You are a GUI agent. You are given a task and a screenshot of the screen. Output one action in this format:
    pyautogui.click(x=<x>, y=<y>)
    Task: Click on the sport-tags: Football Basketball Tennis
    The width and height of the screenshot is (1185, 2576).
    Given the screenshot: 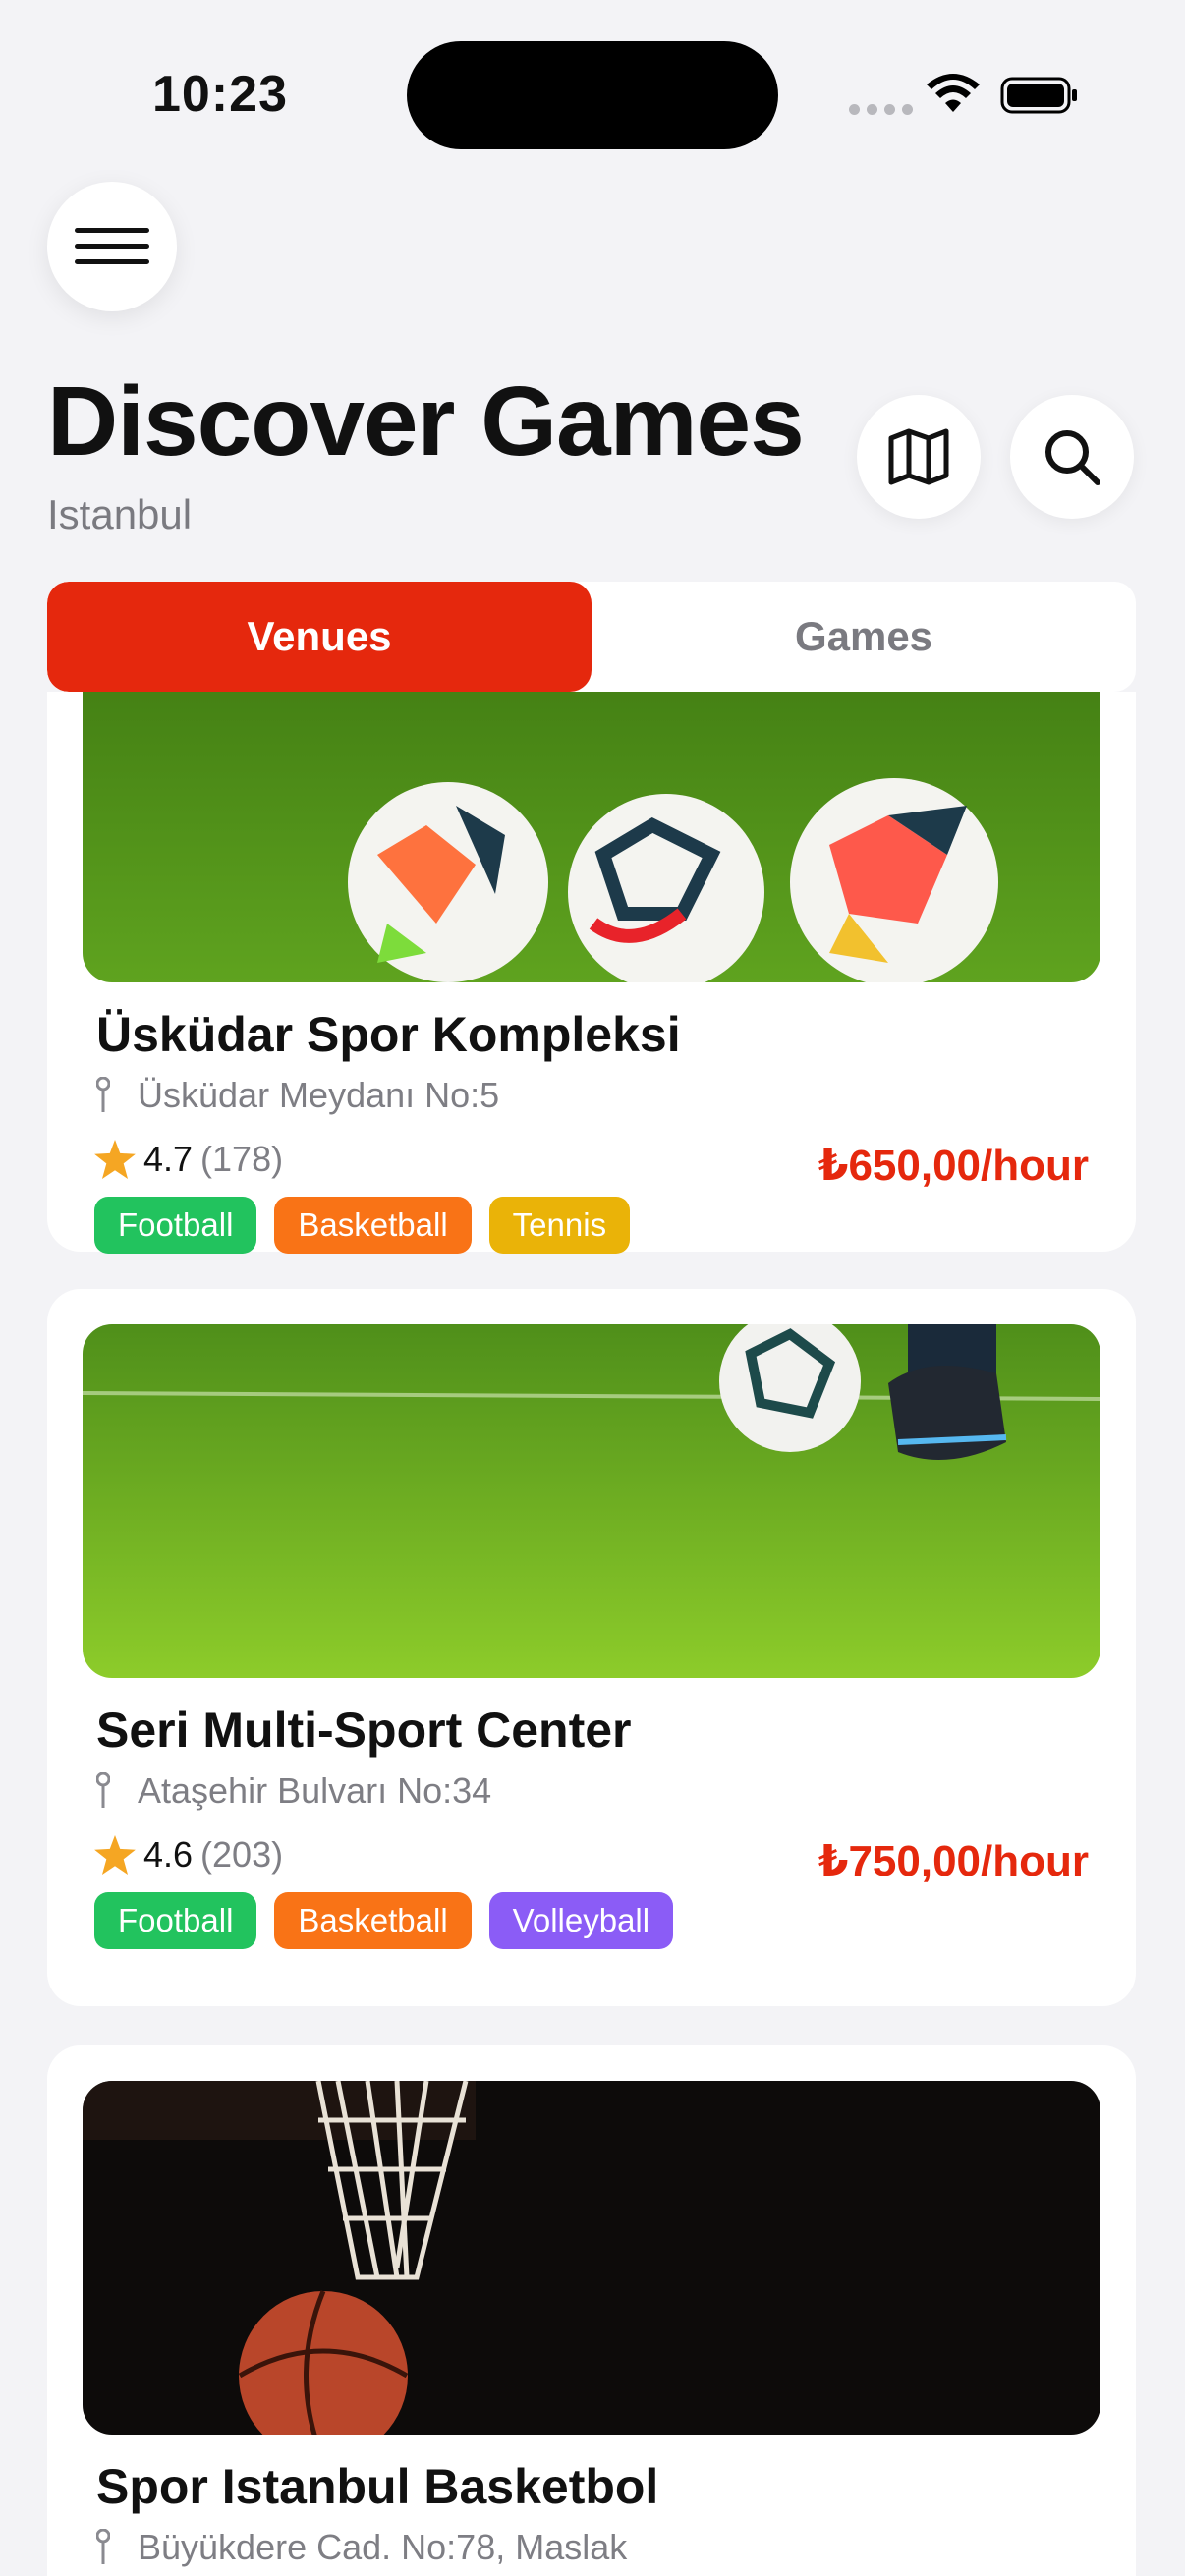 What is the action you would take?
    pyautogui.click(x=363, y=1225)
    